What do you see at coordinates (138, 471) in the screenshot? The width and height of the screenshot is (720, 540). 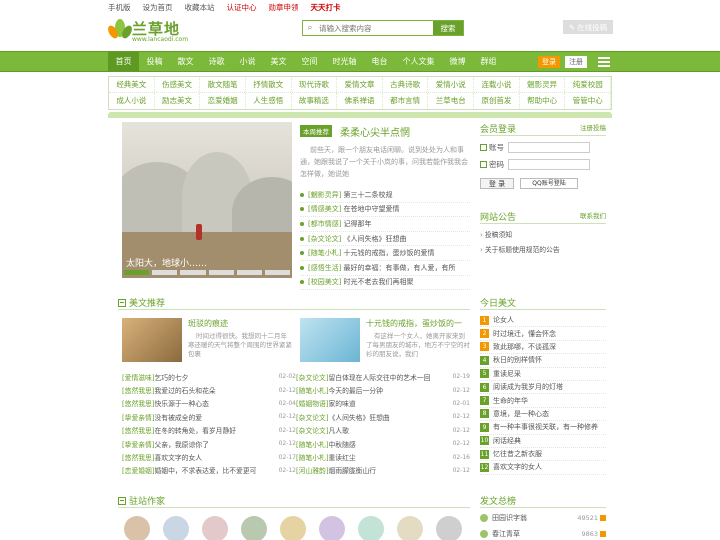 I see `item-category: [恋爱婚姻]` at bounding box center [138, 471].